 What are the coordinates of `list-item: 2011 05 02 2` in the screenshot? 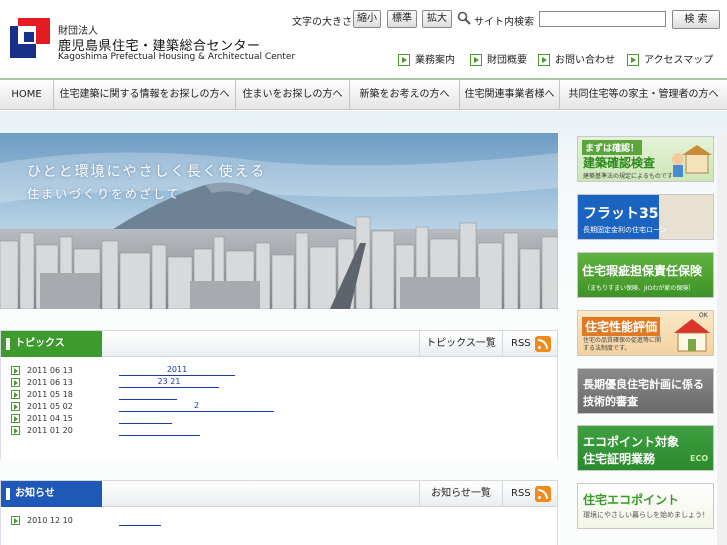 It's located at (280, 407).